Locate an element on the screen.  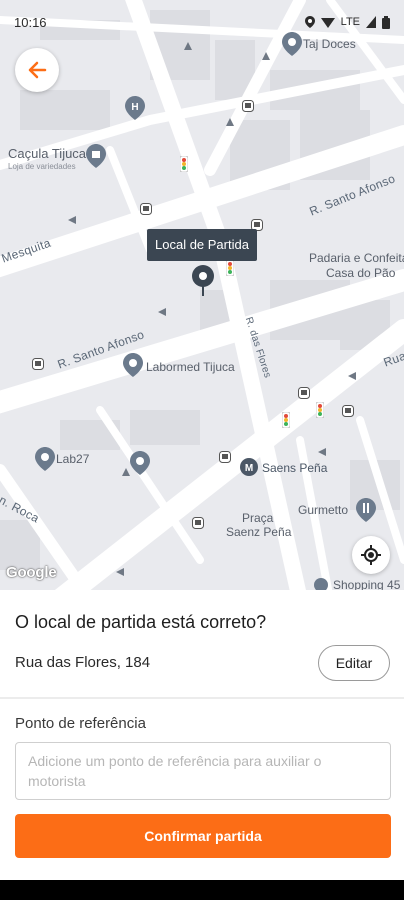
place-label: Caçula Tijuca is located at coordinates (47, 153).